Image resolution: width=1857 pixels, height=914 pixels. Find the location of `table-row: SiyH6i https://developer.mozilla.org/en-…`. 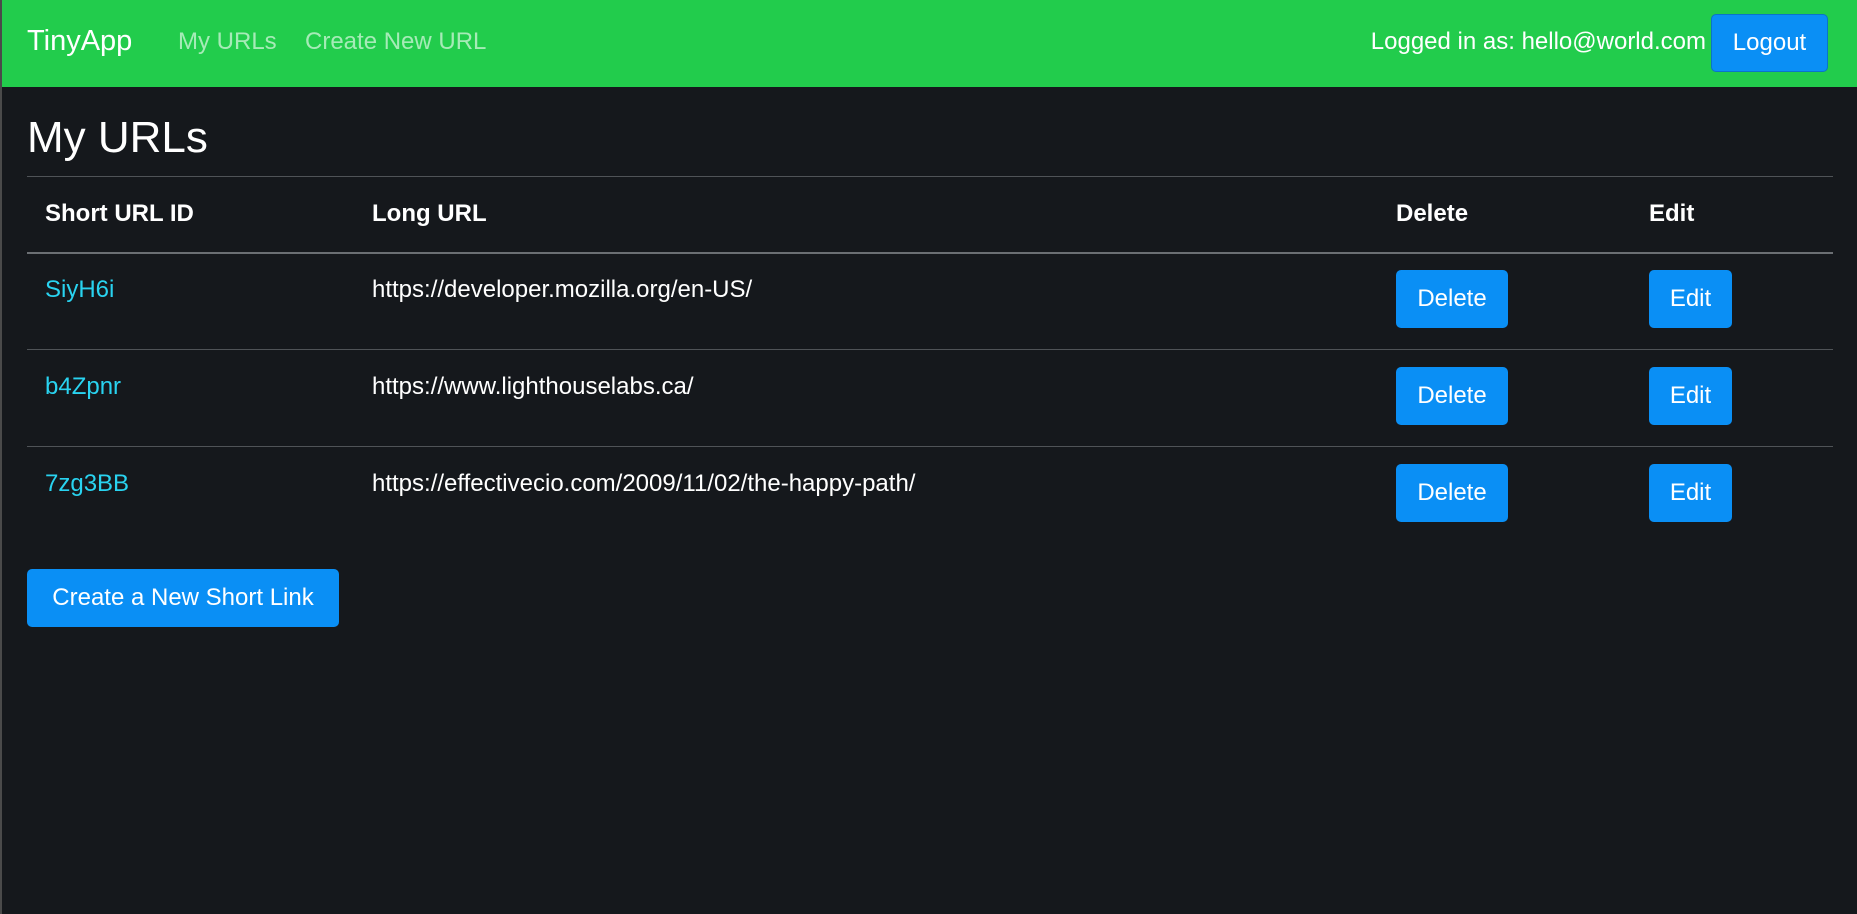

table-row: SiyH6i https://developer.mozilla.org/en-… is located at coordinates (930, 302).